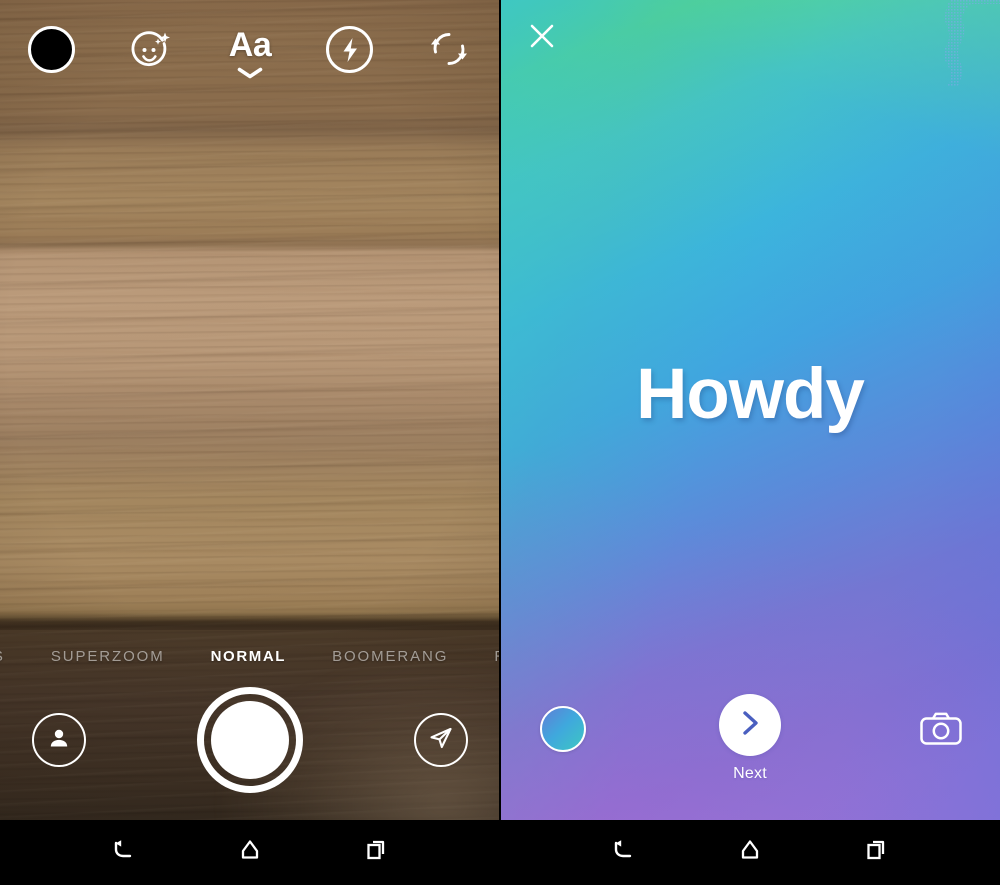  I want to click on send-direct-button, so click(441, 740).